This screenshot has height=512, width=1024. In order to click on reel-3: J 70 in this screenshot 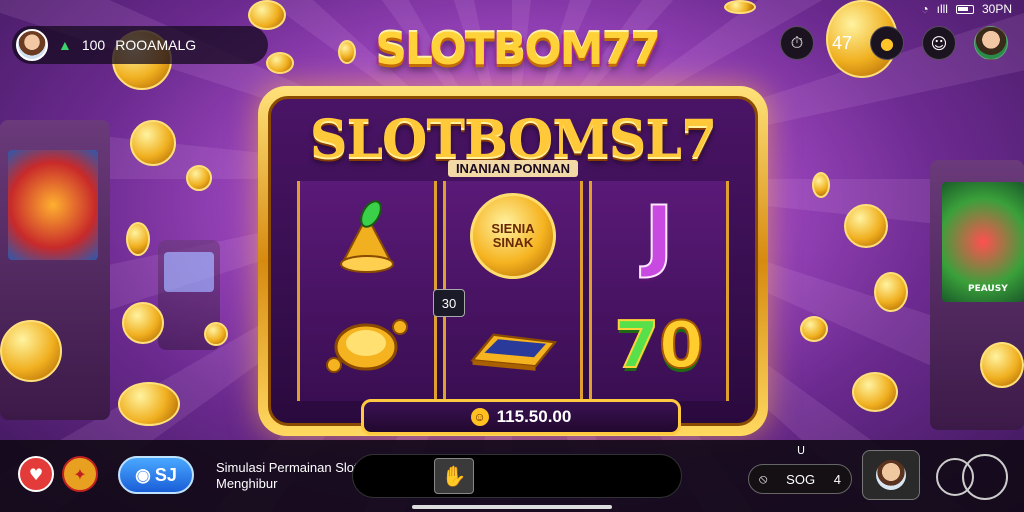, I will do `click(659, 291)`.